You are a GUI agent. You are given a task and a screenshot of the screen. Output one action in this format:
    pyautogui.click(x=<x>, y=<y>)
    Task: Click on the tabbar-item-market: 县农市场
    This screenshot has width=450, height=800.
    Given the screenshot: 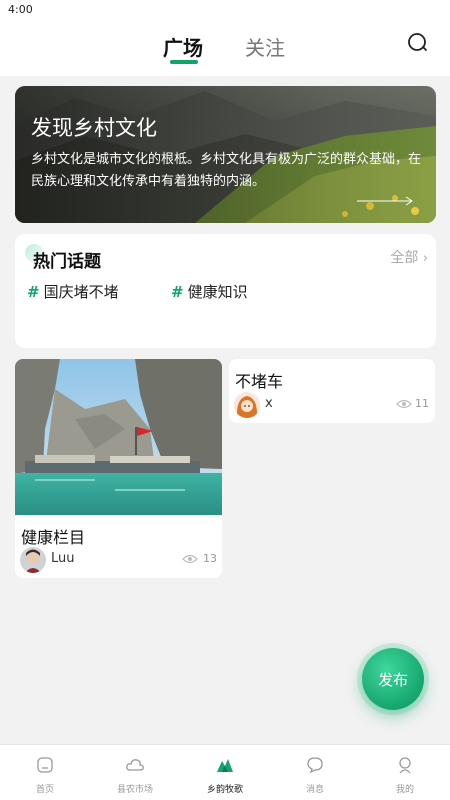 What is the action you would take?
    pyautogui.click(x=135, y=772)
    